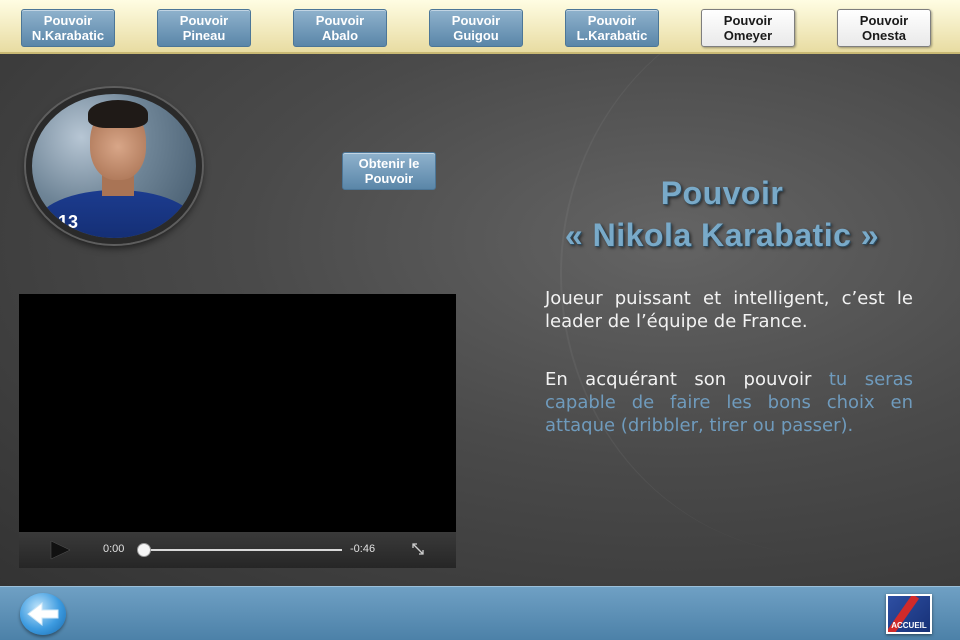 This screenshot has height=640, width=960. What do you see at coordinates (612, 35) in the screenshot?
I see `tab-label-line2: L.Karabatic` at bounding box center [612, 35].